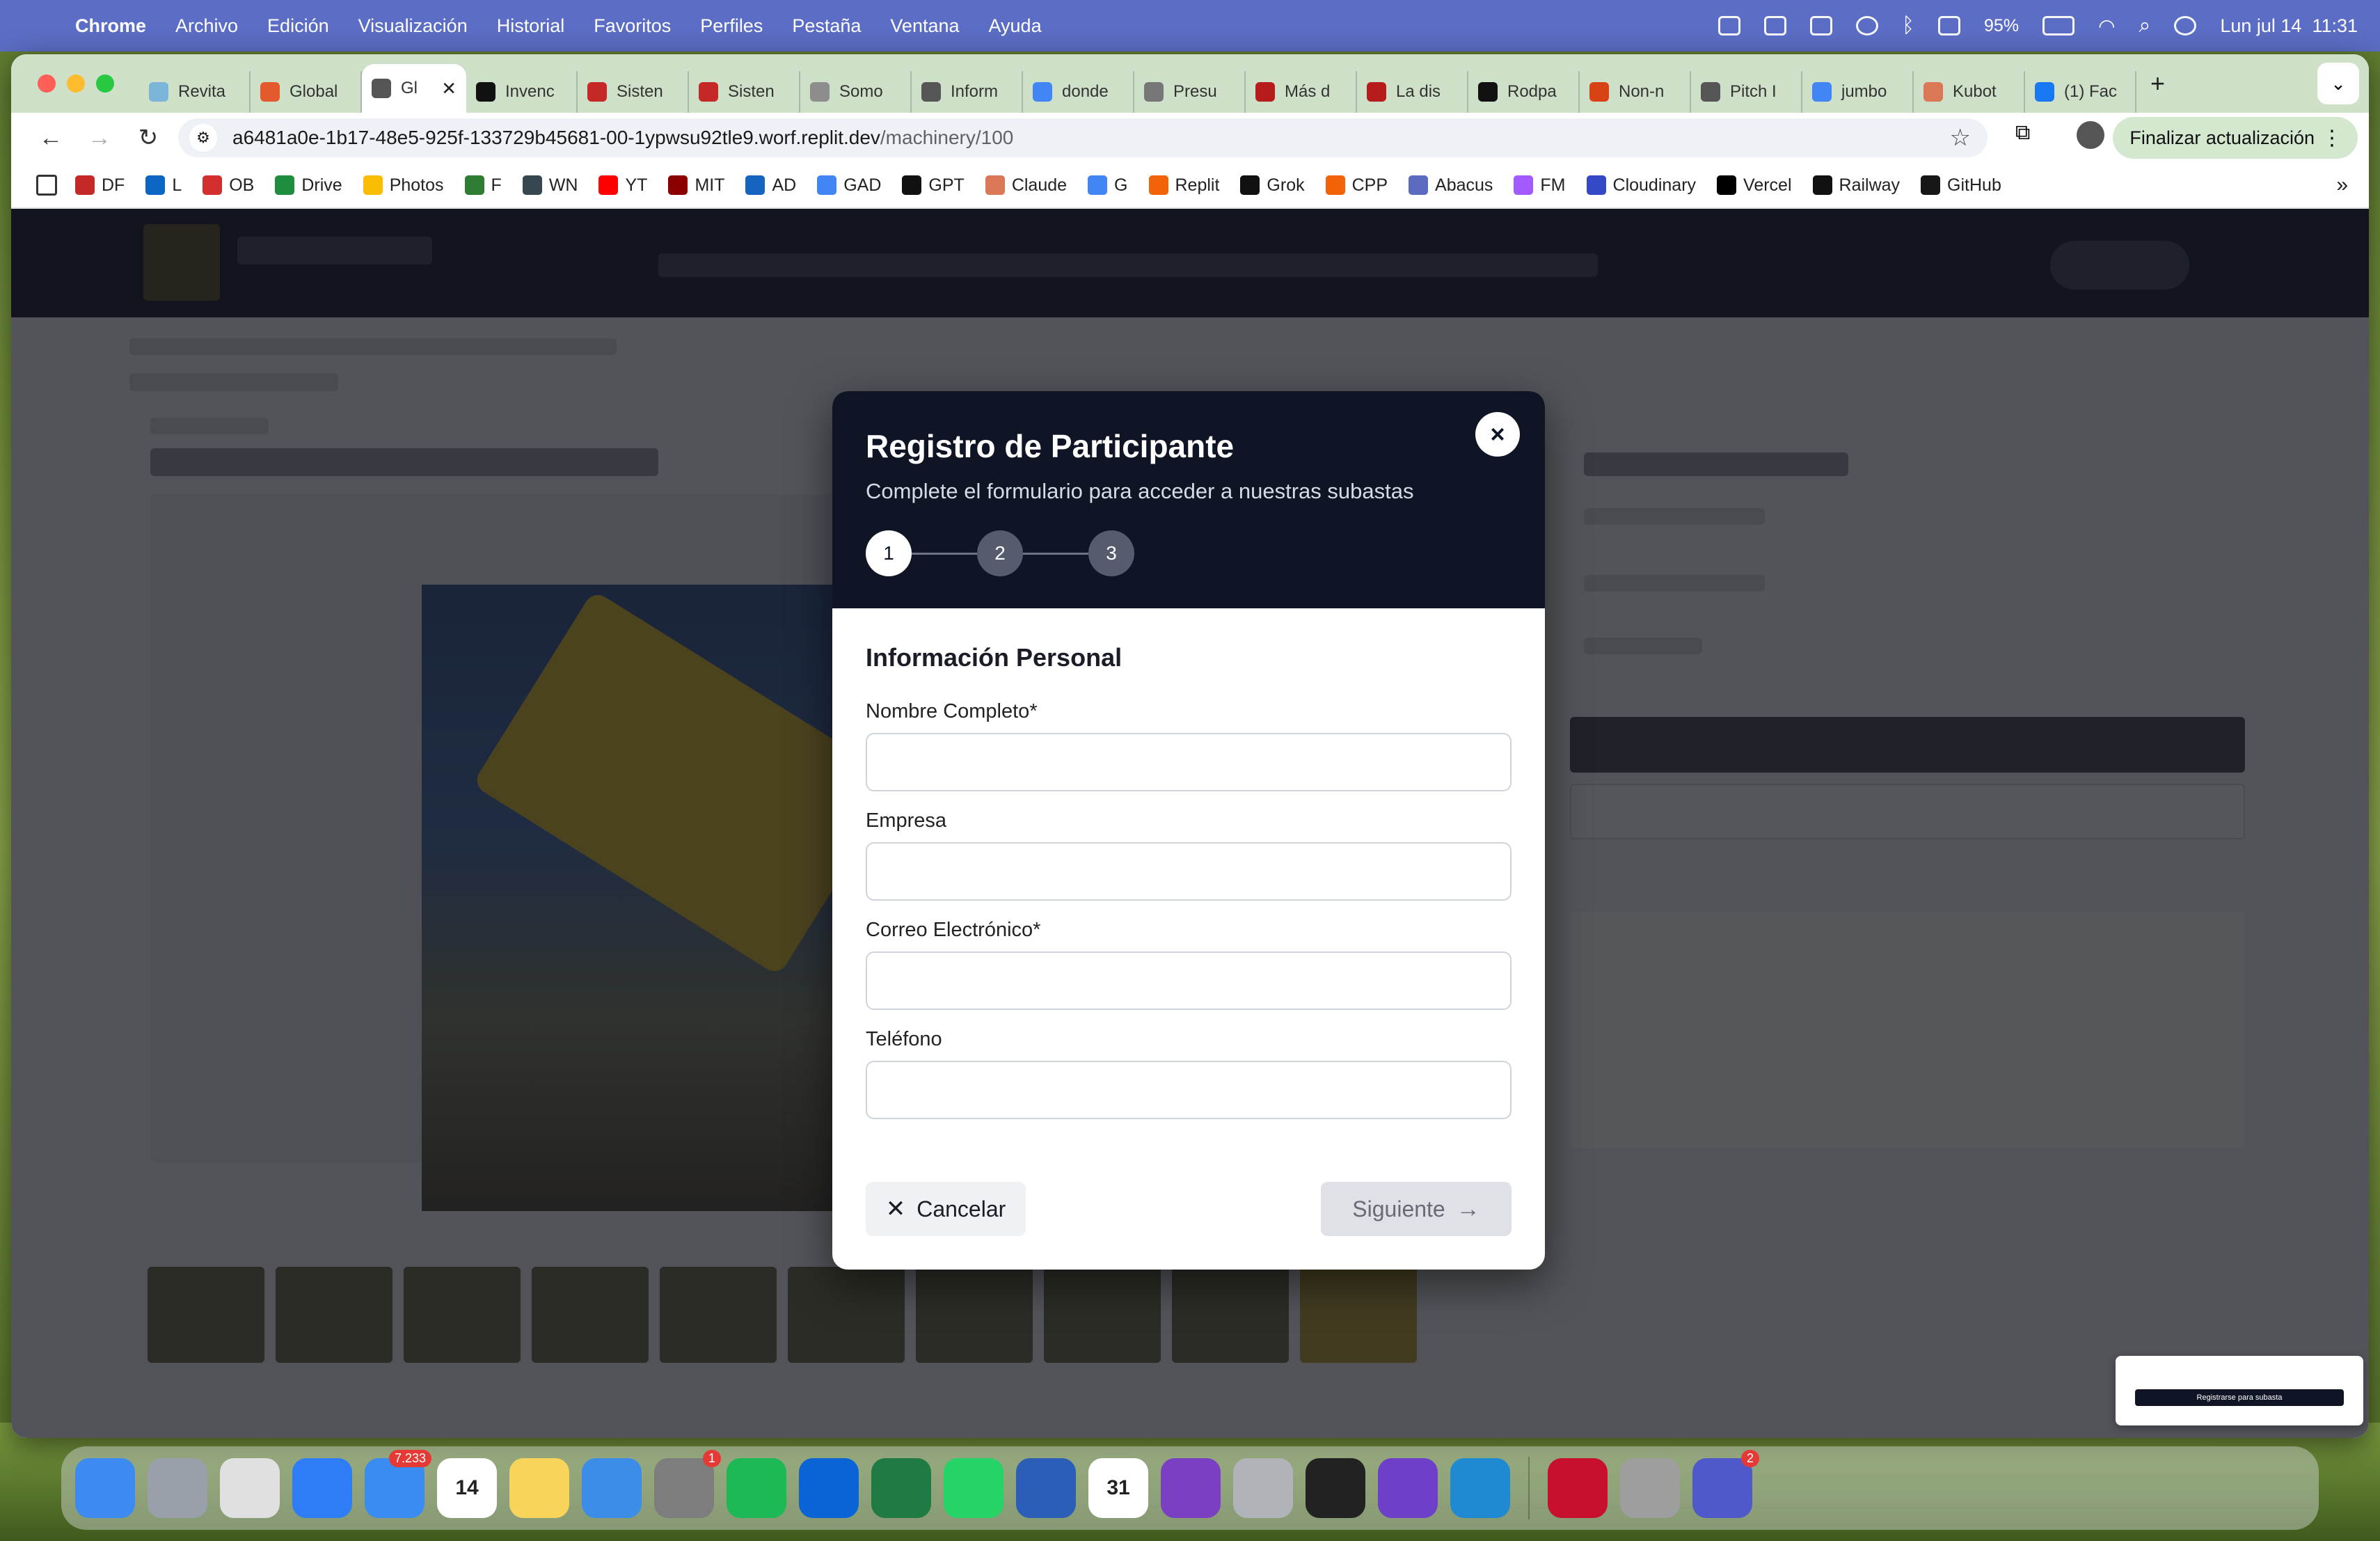  What do you see at coordinates (1856, 185) in the screenshot?
I see `bookmark-item: Railway` at bounding box center [1856, 185].